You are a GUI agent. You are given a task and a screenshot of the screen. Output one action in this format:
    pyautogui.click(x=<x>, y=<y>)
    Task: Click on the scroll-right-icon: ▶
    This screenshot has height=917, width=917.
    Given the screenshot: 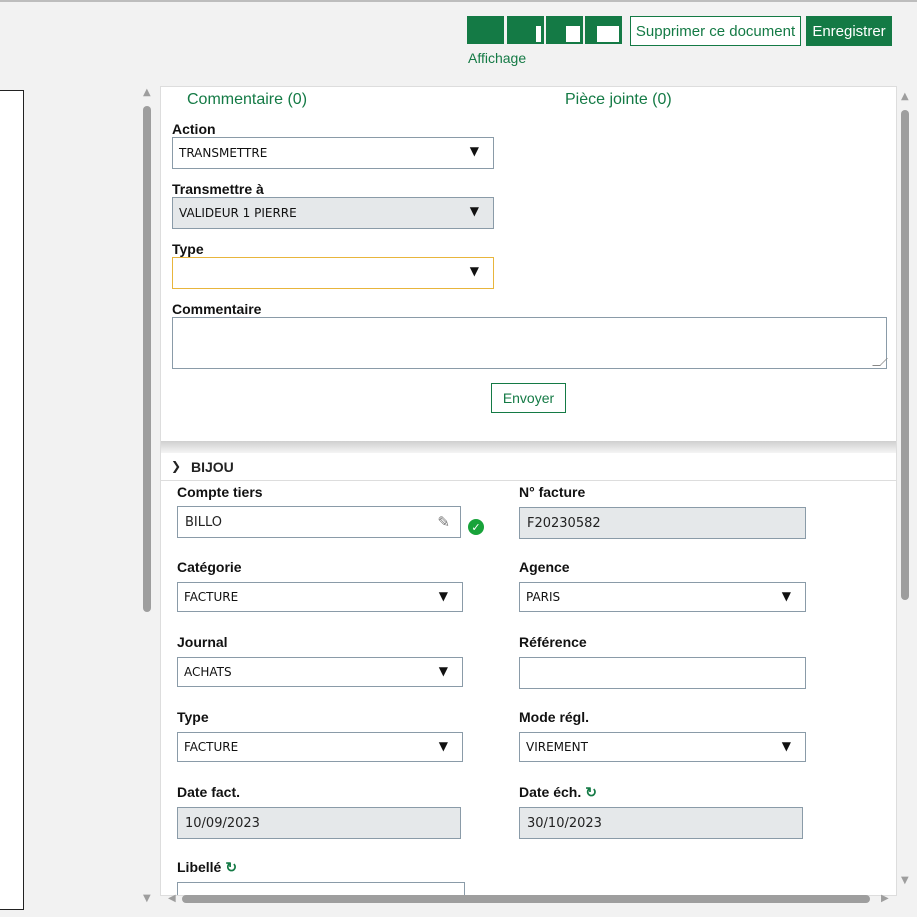 What is the action you would take?
    pyautogui.click(x=885, y=899)
    